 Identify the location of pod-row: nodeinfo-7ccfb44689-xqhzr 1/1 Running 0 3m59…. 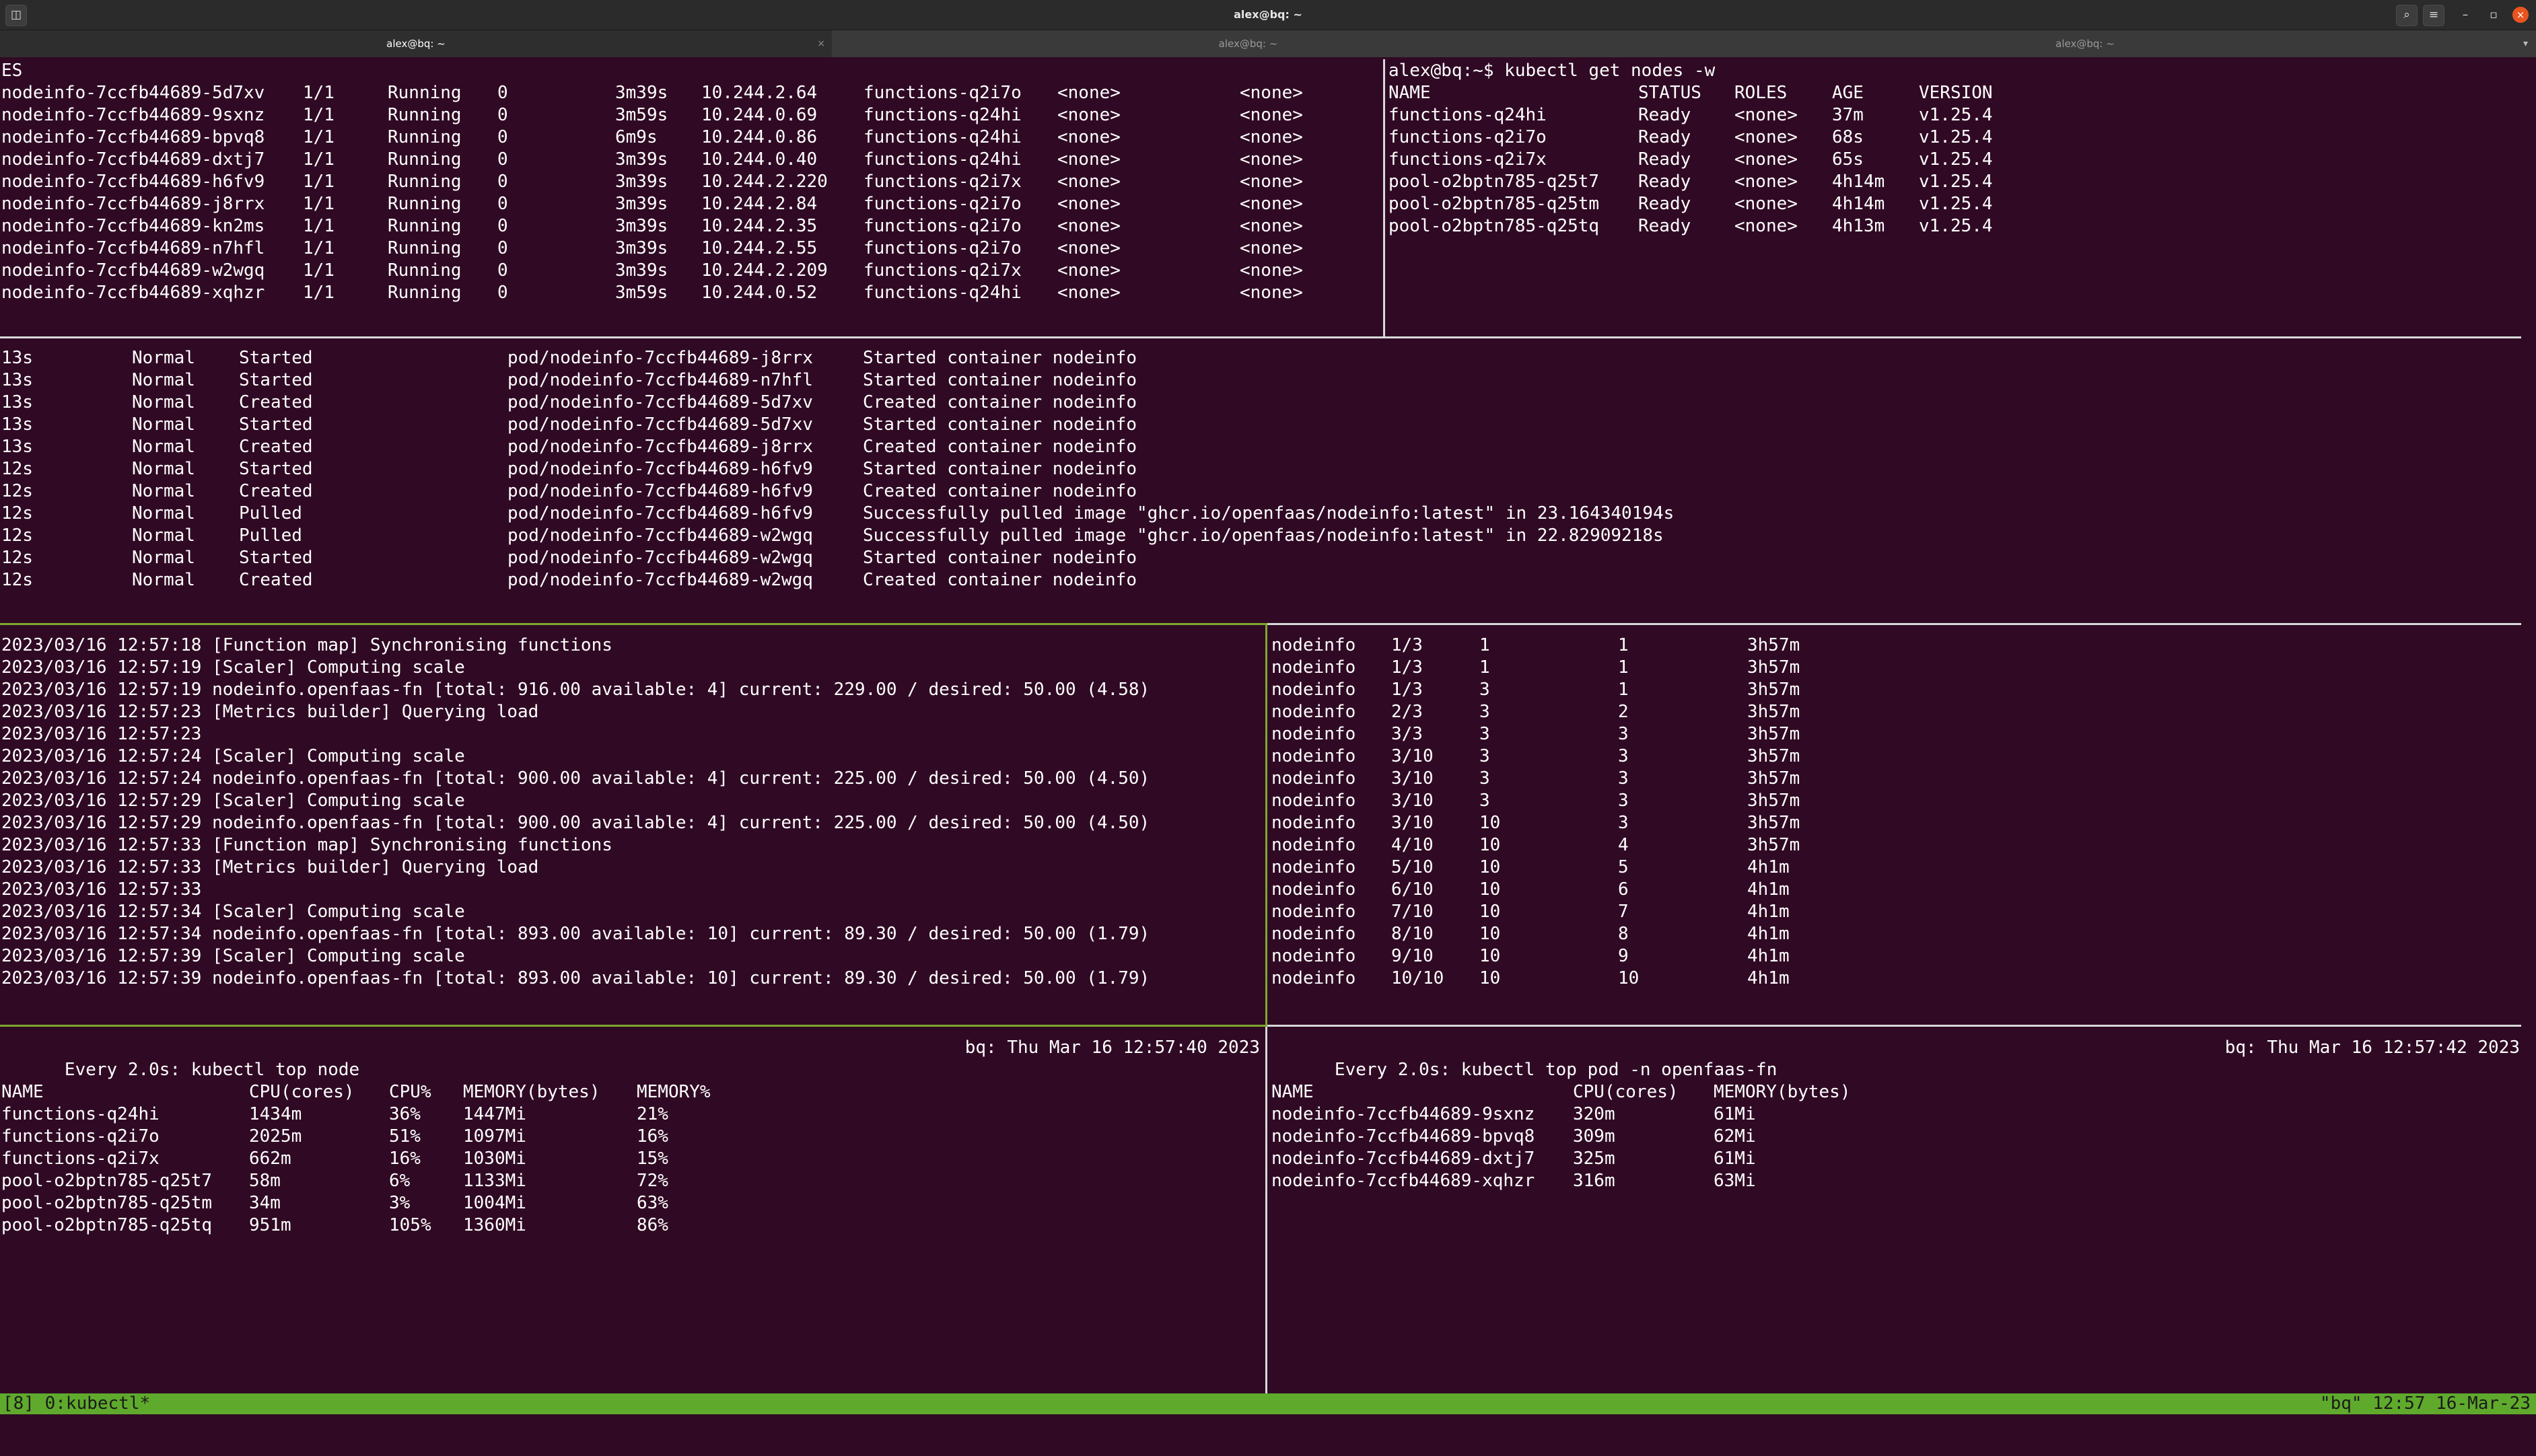
(652, 293).